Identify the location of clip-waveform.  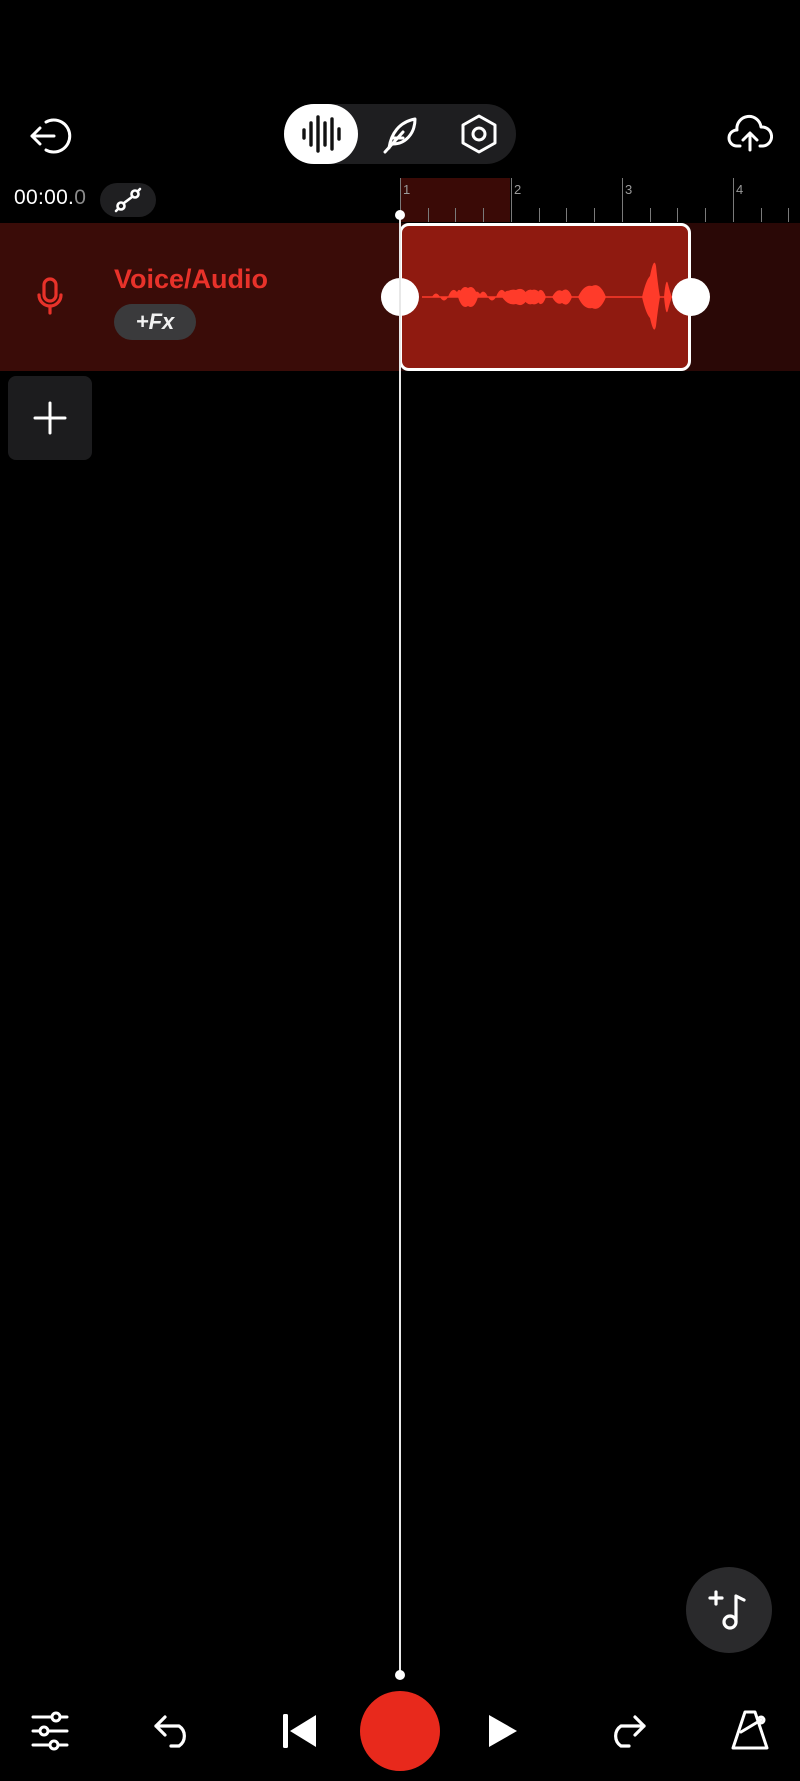
(548, 296).